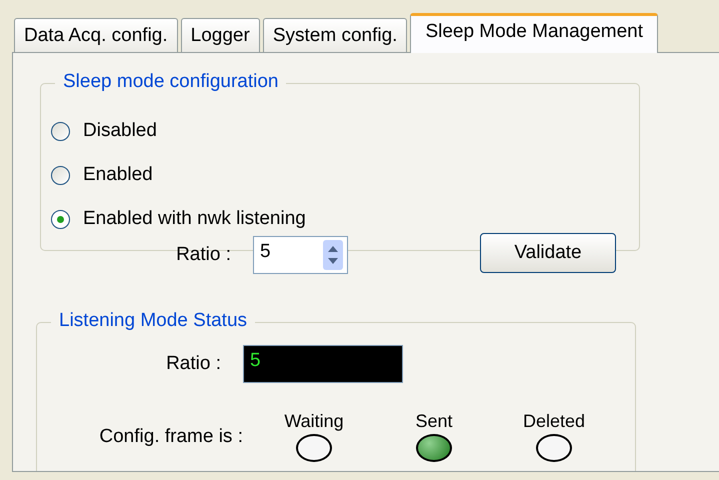 The image size is (719, 480). Describe the element at coordinates (170, 437) in the screenshot. I see `frame-status-label: Config. frame is :` at that location.